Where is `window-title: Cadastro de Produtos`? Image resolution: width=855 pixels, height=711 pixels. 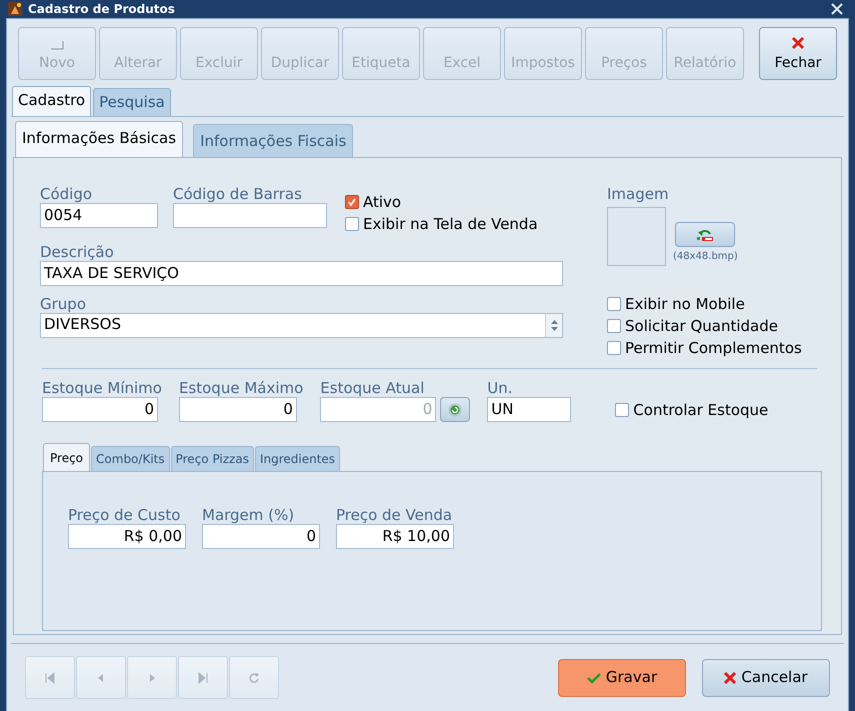
window-title: Cadastro de Produtos is located at coordinates (101, 9).